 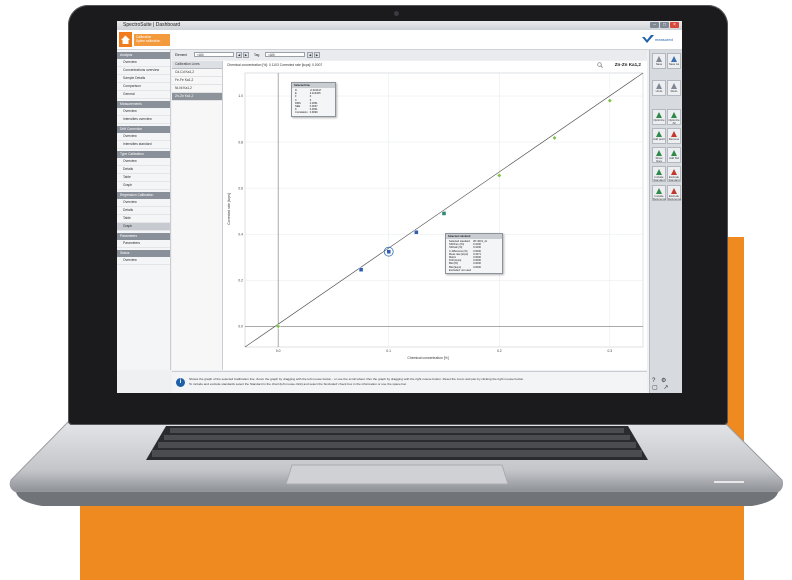 What do you see at coordinates (659, 159) in the screenshot?
I see `ribbon-button-label: Show lines` at bounding box center [659, 159].